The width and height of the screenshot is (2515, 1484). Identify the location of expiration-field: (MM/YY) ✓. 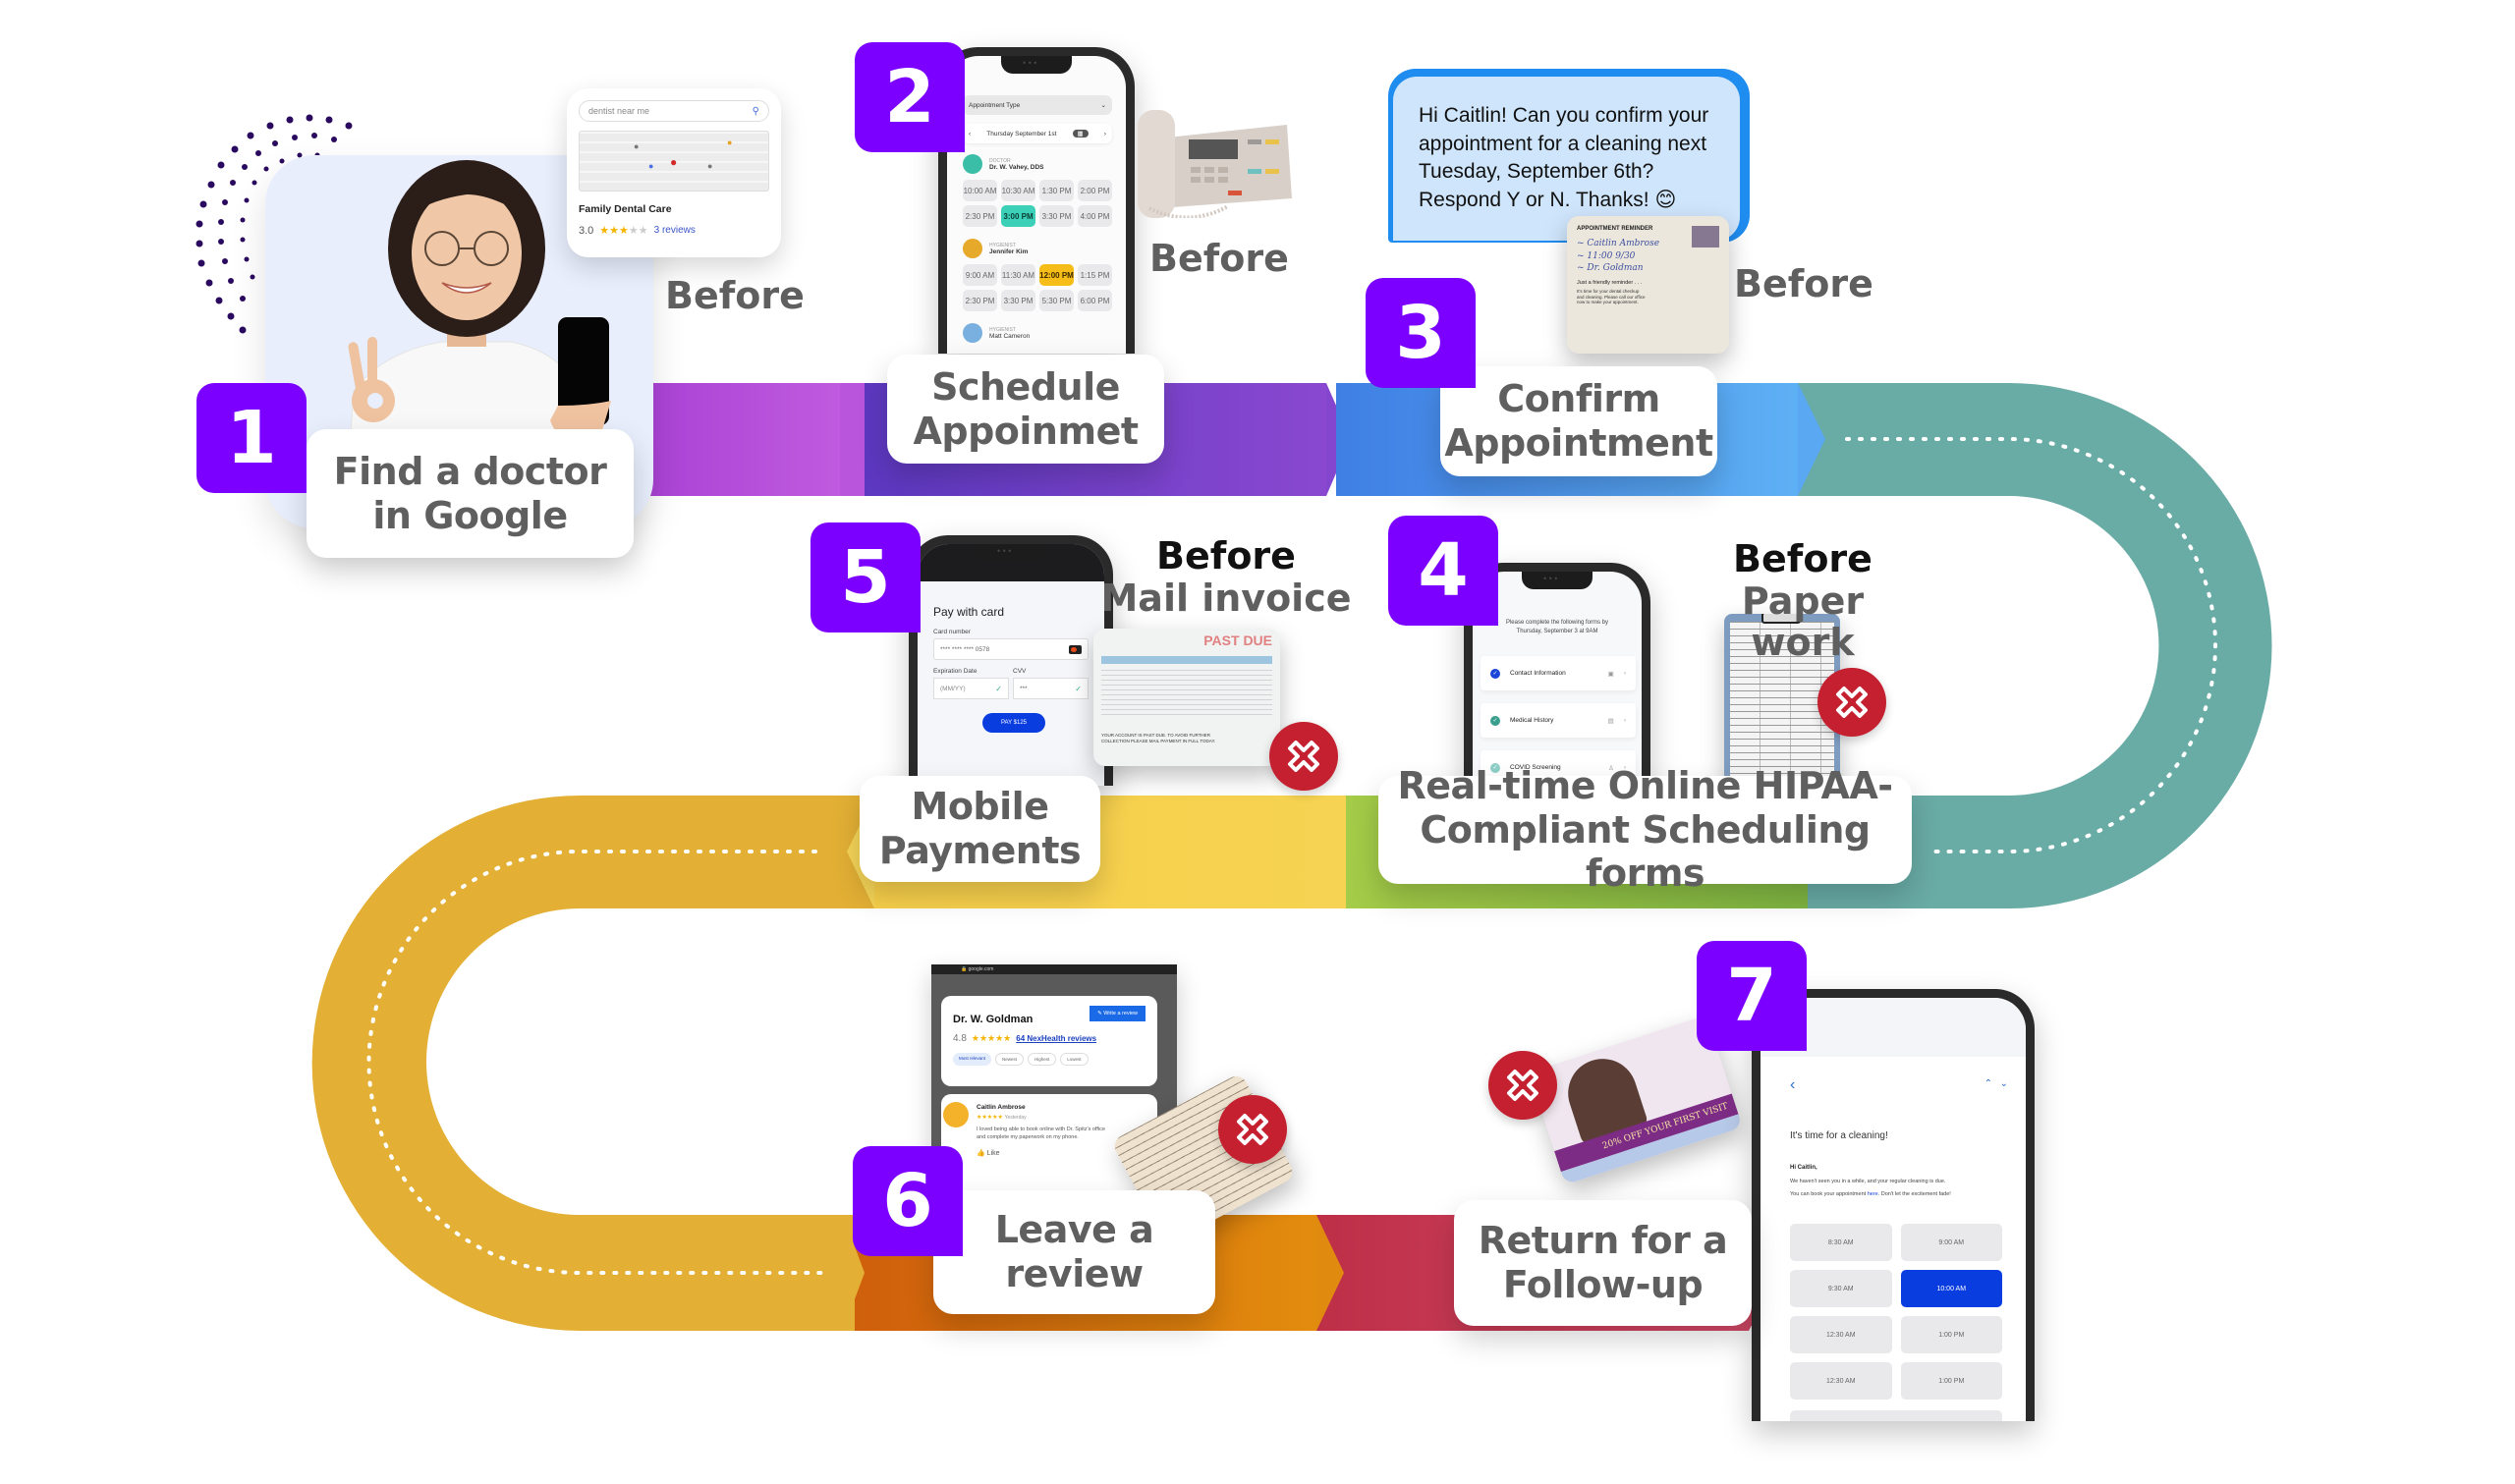
(971, 688).